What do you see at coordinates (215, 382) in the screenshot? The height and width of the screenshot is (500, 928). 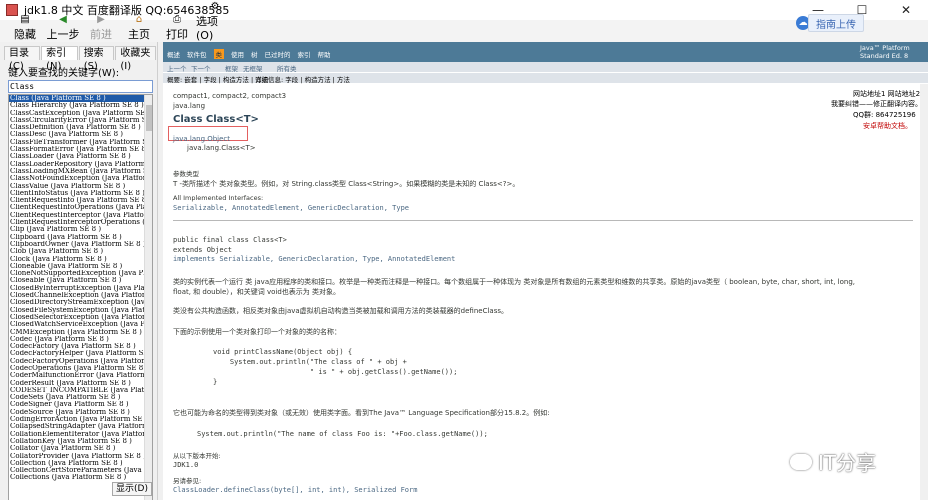 I see `code-line: }` at bounding box center [215, 382].